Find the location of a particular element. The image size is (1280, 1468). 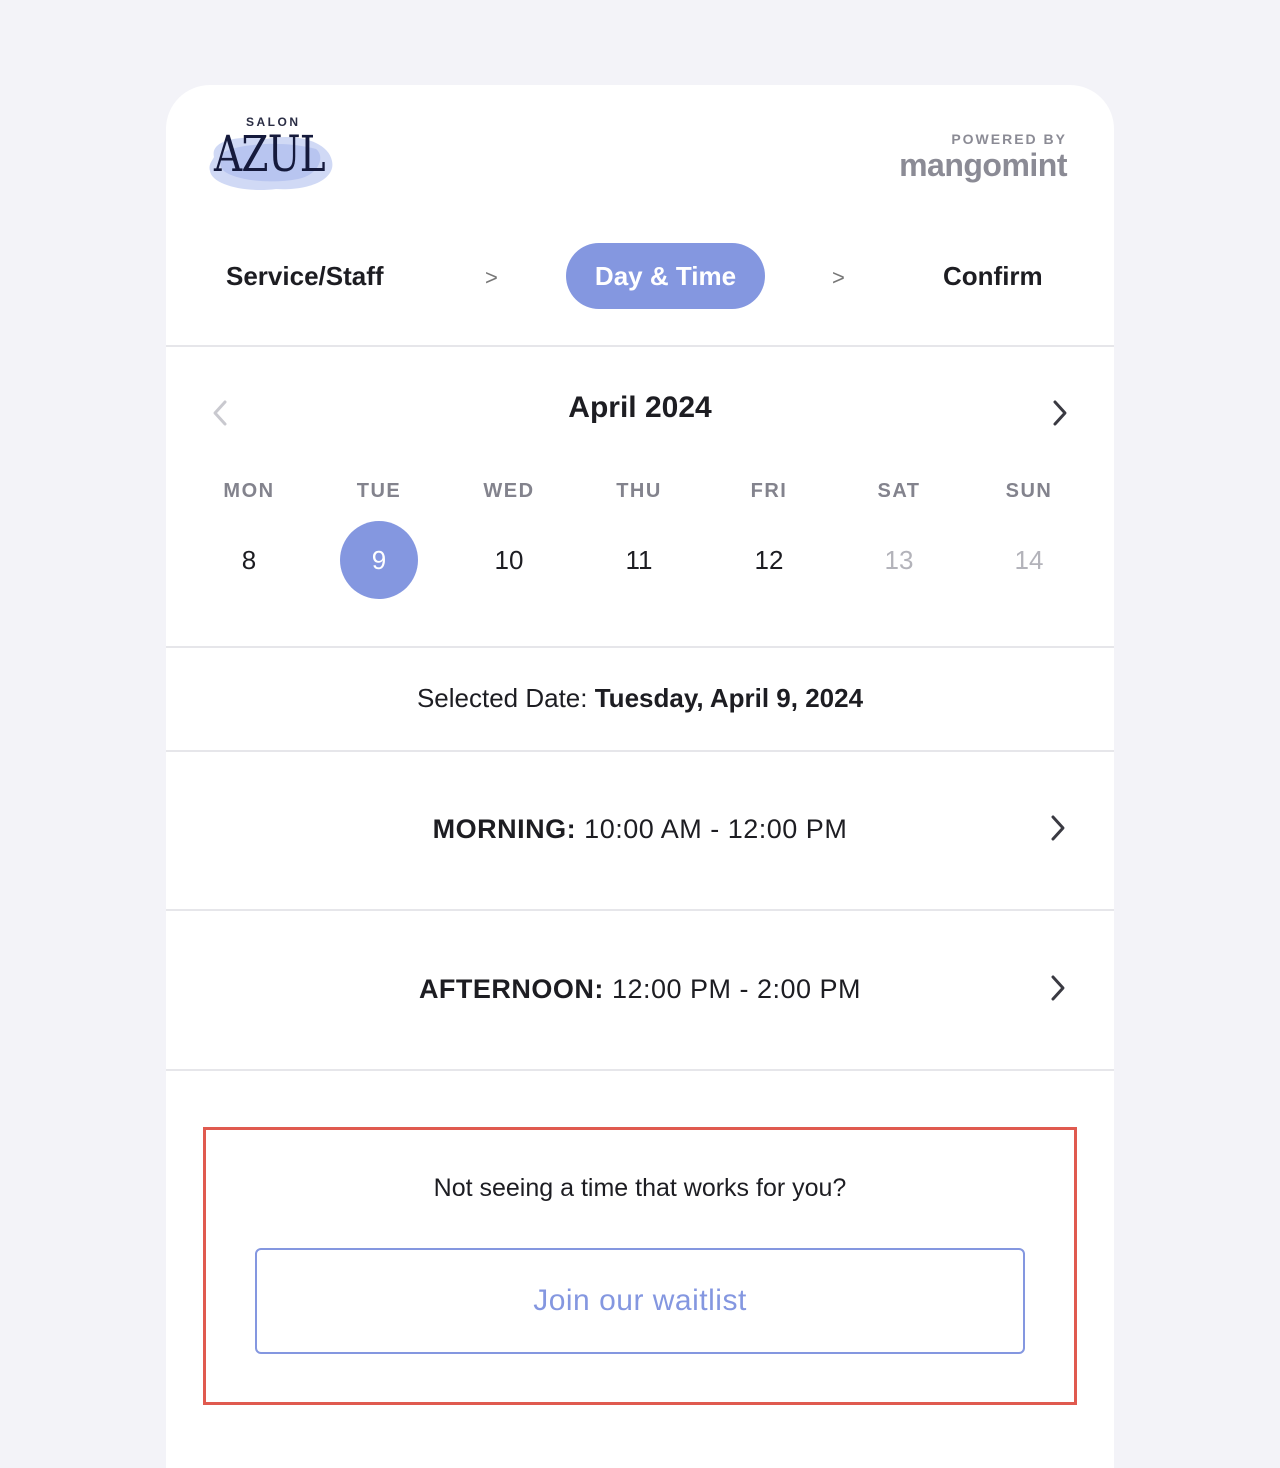

month-title: April 2024 is located at coordinates (640, 407).